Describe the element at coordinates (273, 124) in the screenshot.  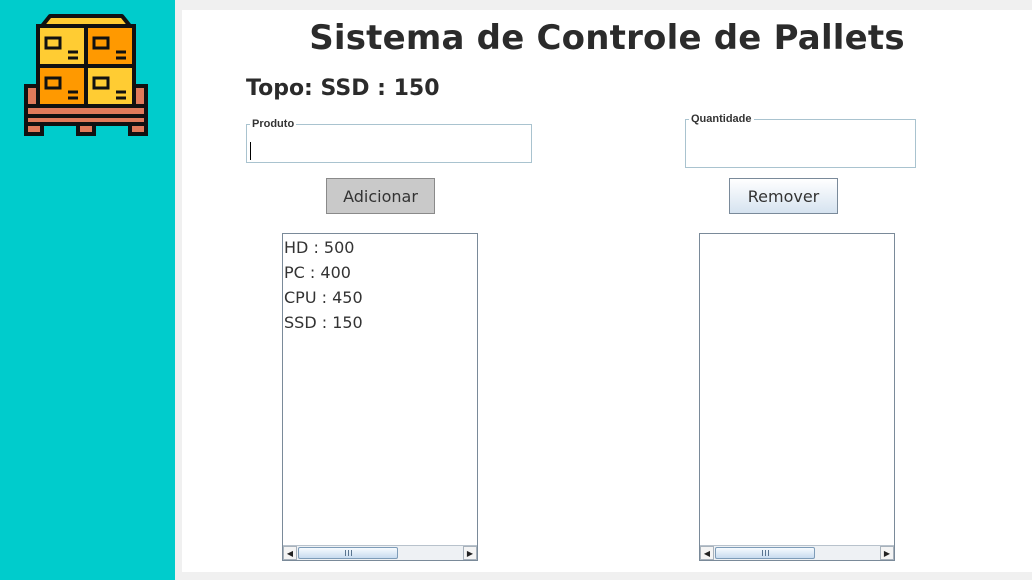
I see `produto-legend: Produto` at that location.